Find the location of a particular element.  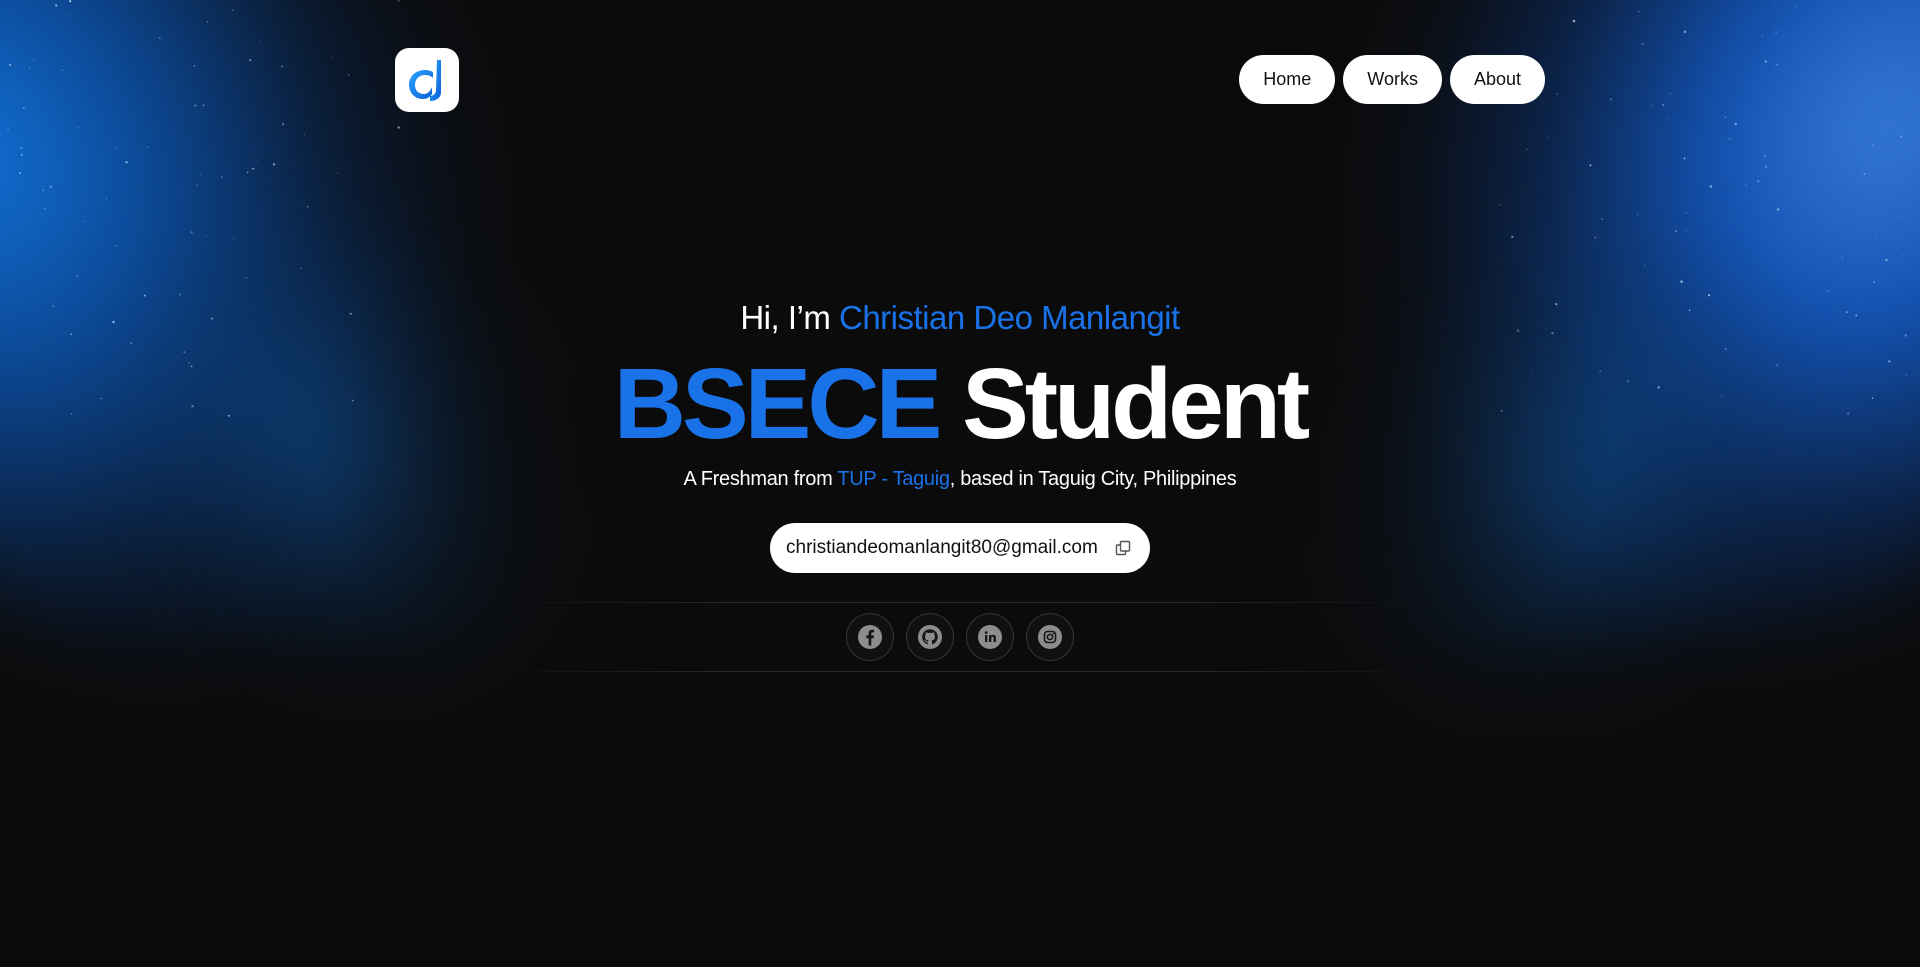

facebook-link is located at coordinates (870, 637).